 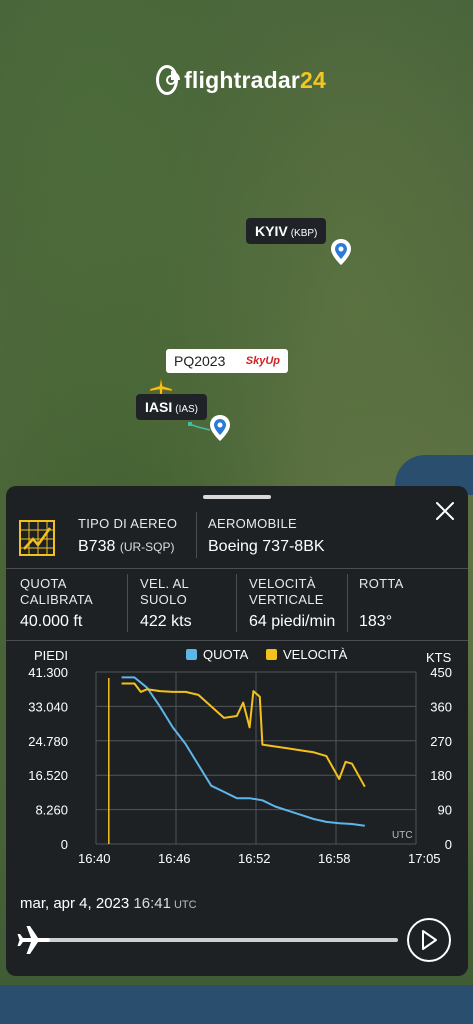 I want to click on left-tick-label: 33.040, so click(x=48, y=706).